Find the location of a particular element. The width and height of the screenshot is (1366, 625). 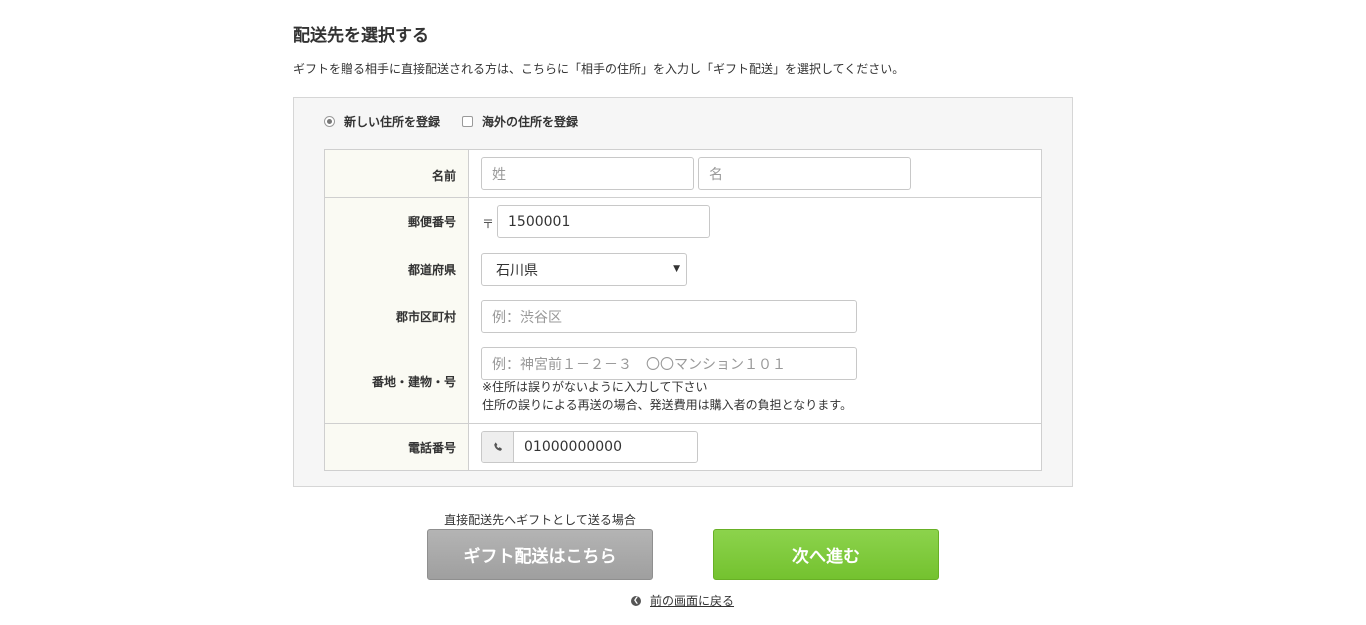

gift-caption: 直接配送先へギフトとして送る場合 is located at coordinates (540, 520).